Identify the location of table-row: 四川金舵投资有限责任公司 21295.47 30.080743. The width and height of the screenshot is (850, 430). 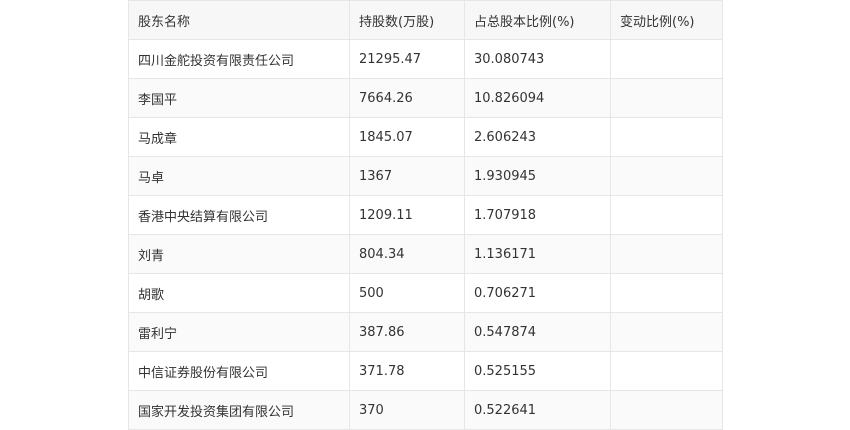
(425, 59).